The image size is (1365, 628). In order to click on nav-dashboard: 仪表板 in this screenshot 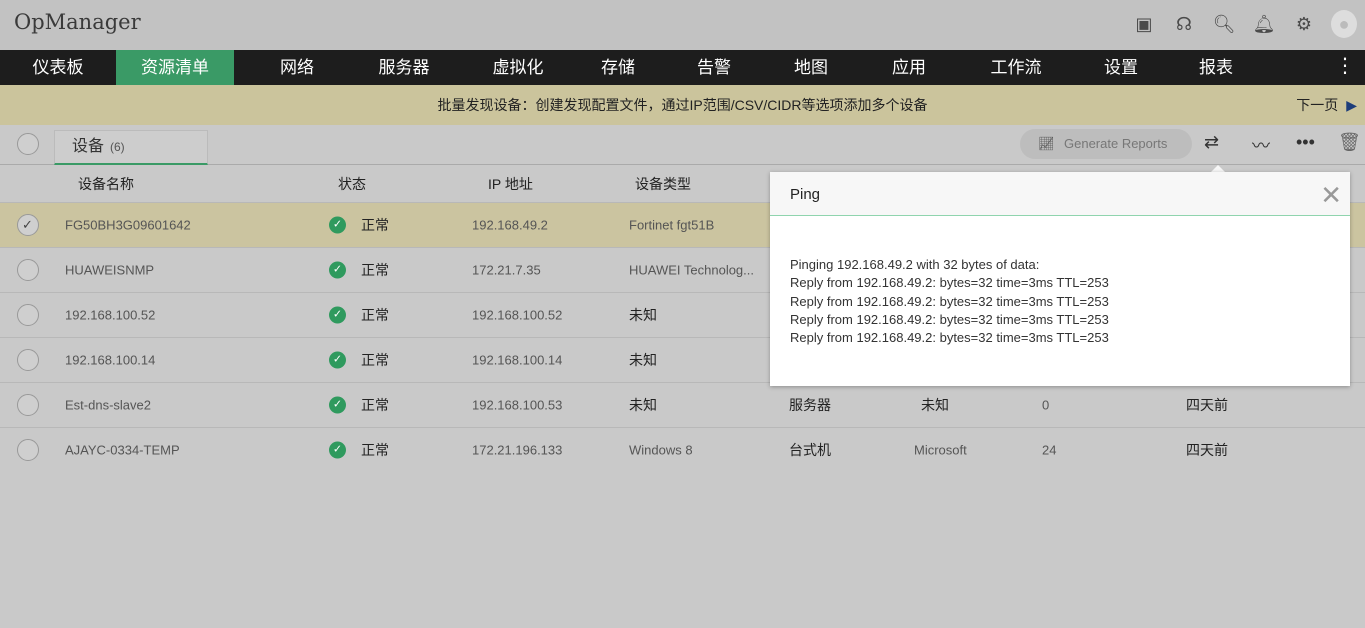, I will do `click(58, 67)`.